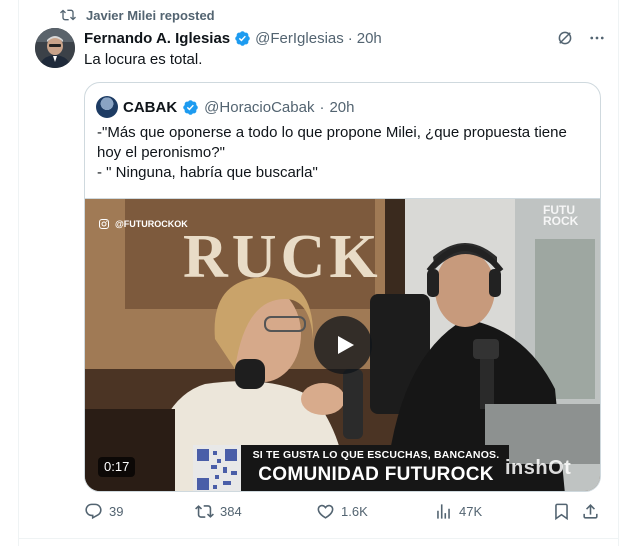 The image size is (639, 546). I want to click on qr-code, so click(217, 468).